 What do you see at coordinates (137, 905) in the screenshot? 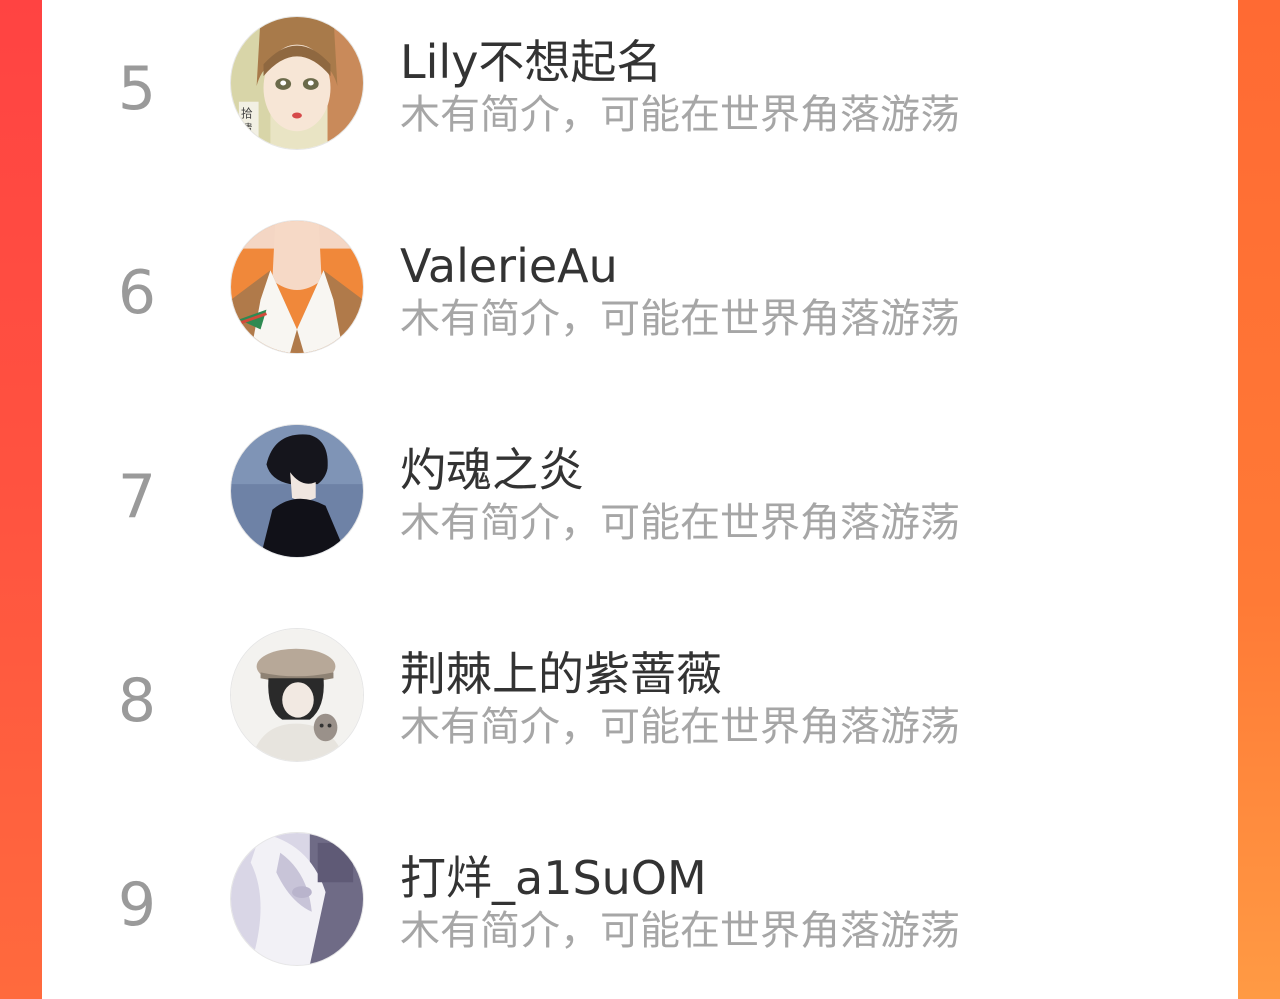
I see `rank-number: 9` at bounding box center [137, 905].